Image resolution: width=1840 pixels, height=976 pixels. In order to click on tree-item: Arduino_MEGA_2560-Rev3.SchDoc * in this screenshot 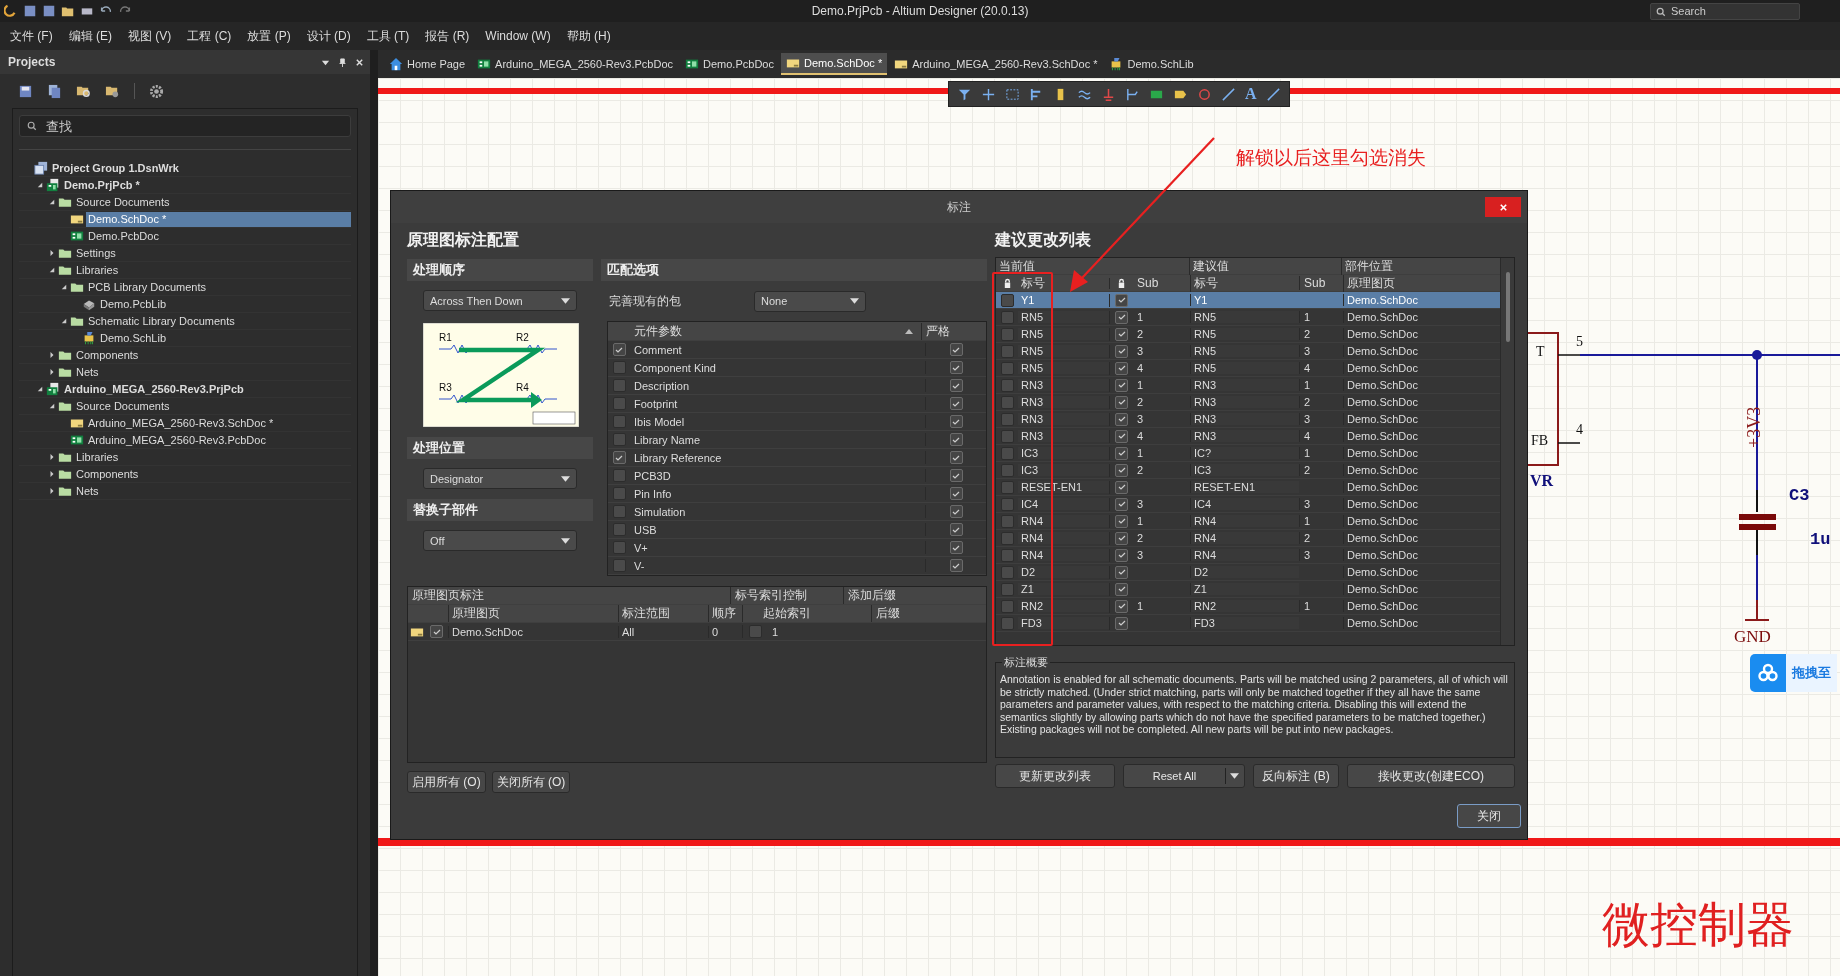, I will do `click(218, 423)`.